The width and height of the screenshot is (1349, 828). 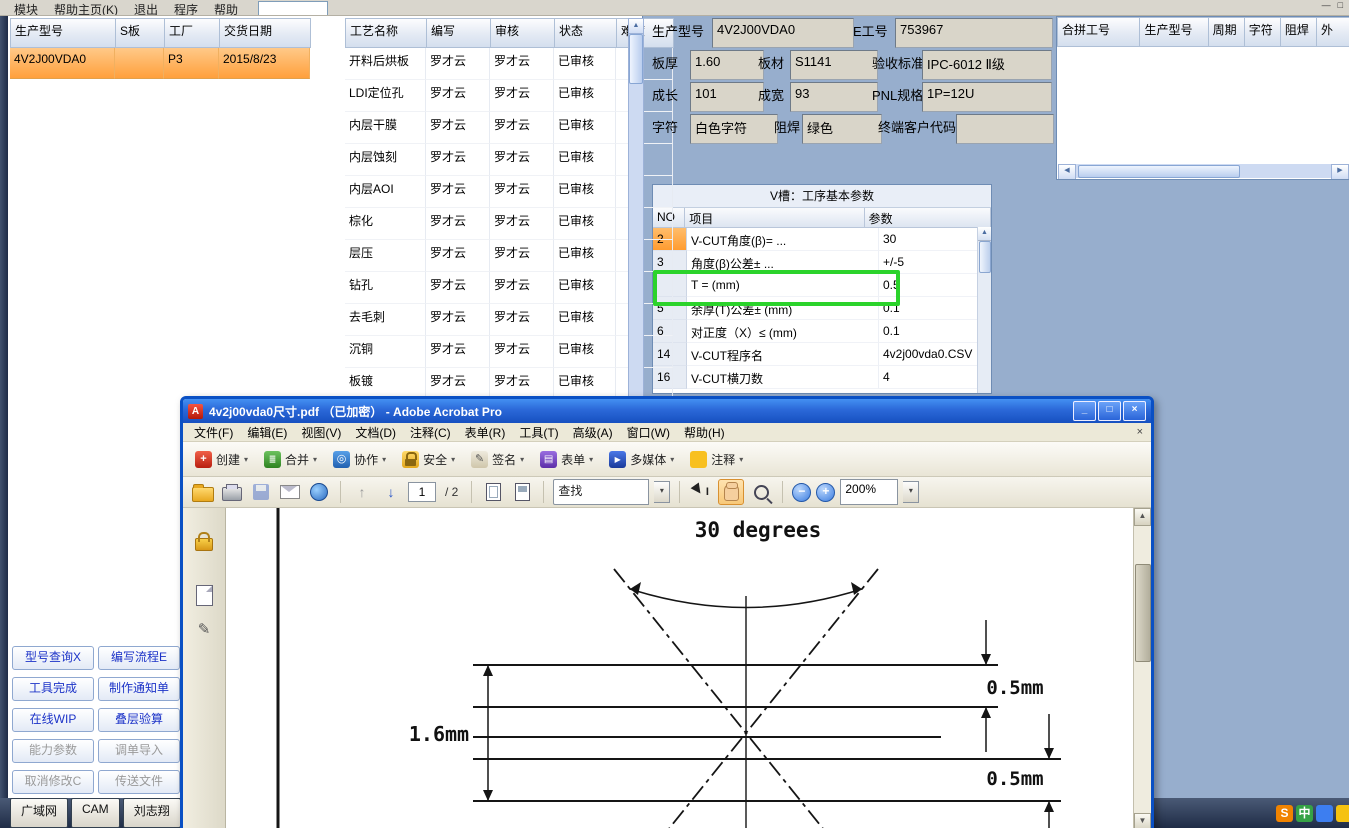 I want to click on action-button: 工具完成, so click(x=53, y=689).